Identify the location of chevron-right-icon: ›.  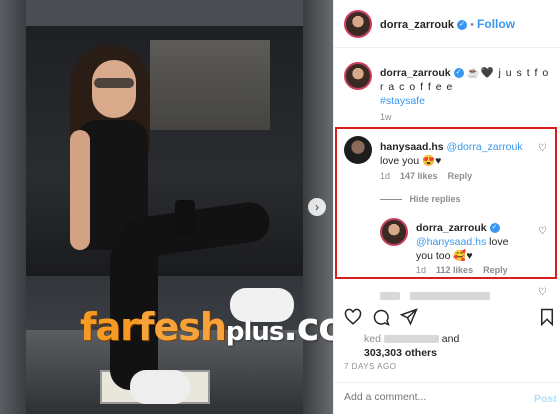
(317, 207).